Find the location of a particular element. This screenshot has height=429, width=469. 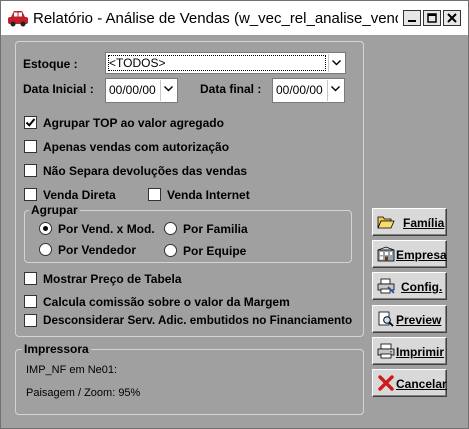

printer-icon is located at coordinates (386, 351).